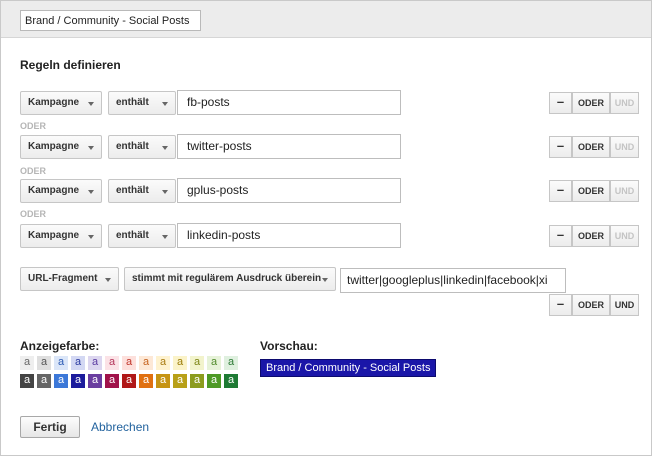 The width and height of the screenshot is (652, 456). I want to click on value-input: fb-posts, so click(289, 102).